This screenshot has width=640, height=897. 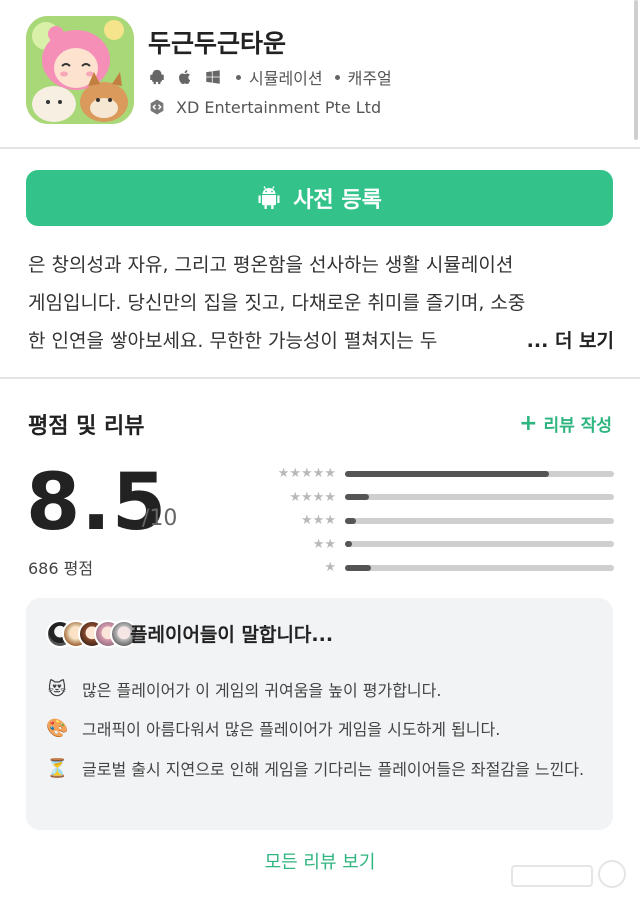 I want to click on ratings-section-title: 평점 및 리뷰, so click(x=86, y=426).